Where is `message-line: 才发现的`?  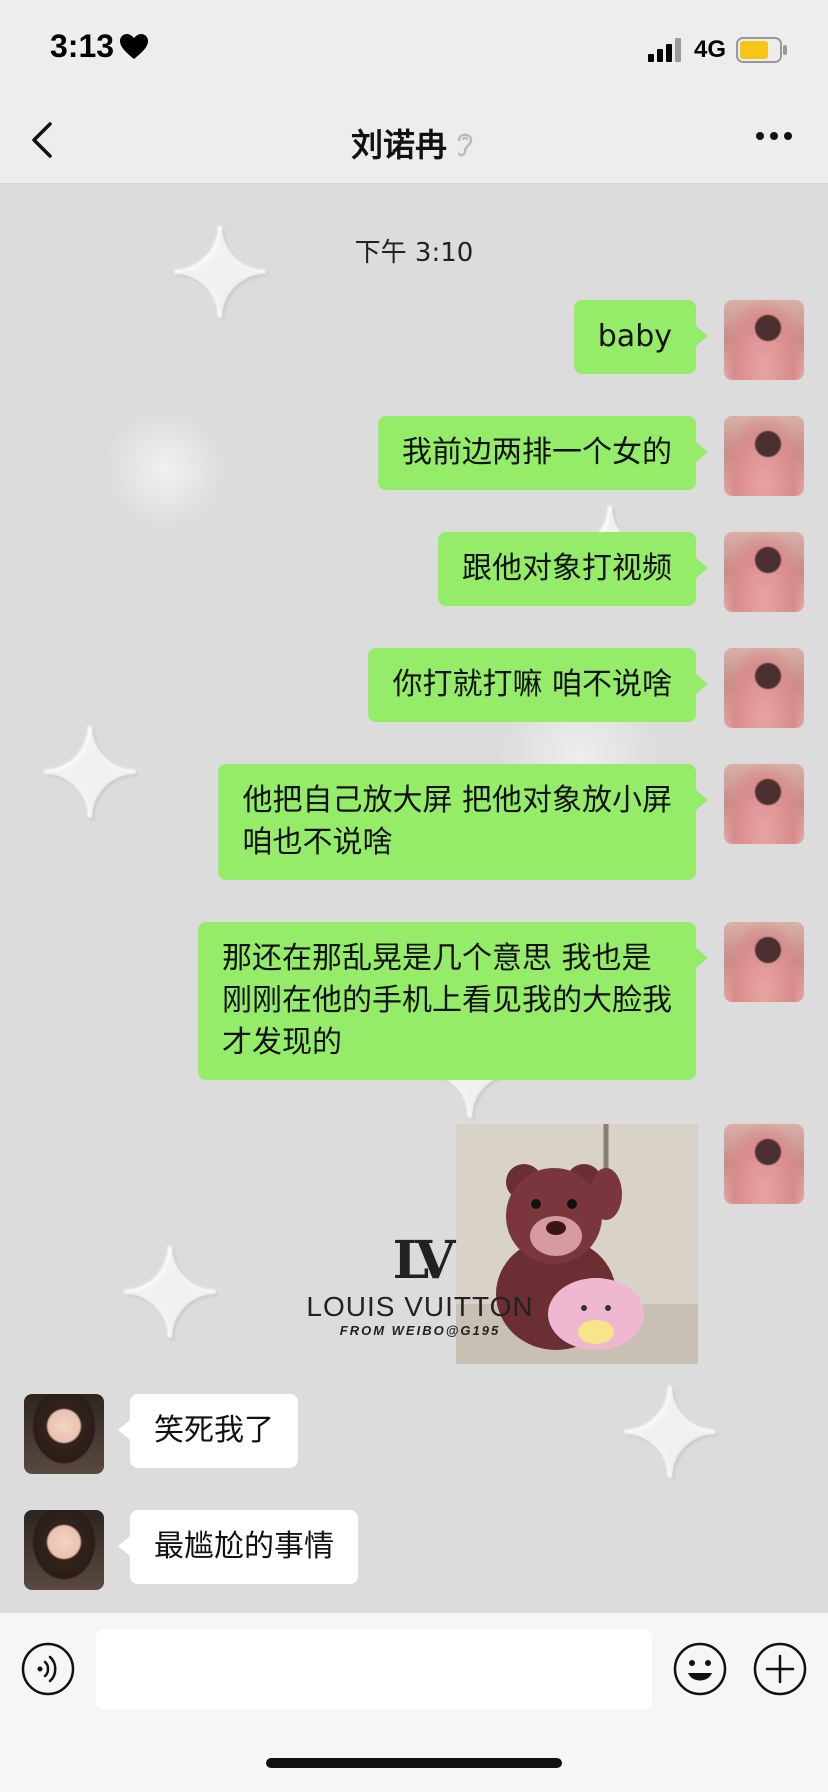
message-line: 才发现的 is located at coordinates (282, 1042).